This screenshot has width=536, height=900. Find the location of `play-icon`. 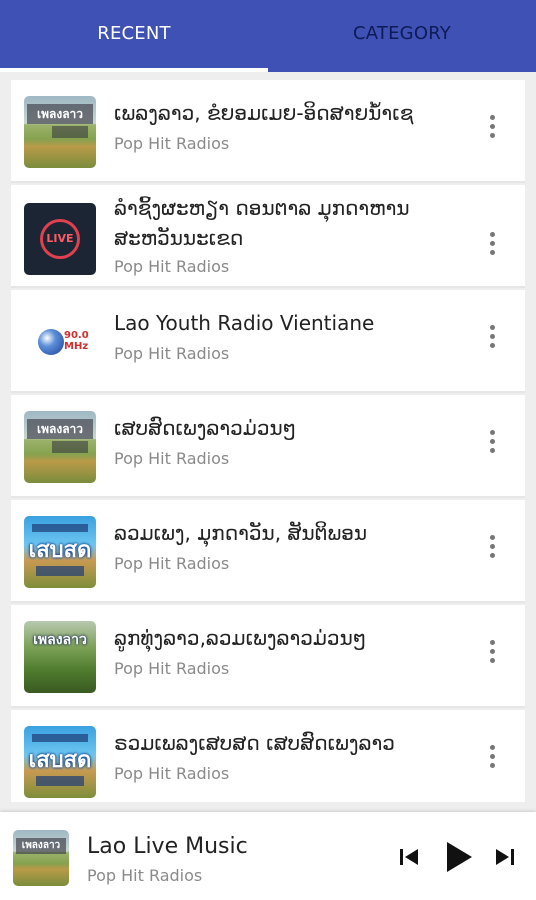

play-icon is located at coordinates (459, 857).